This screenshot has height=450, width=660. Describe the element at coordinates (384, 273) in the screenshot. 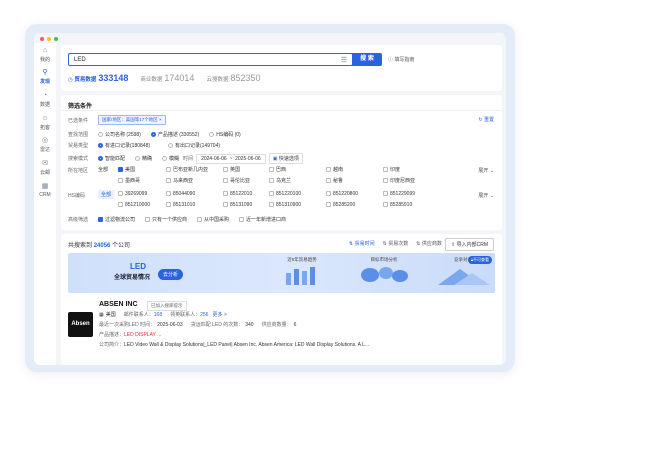

I see `market-panel: 目标市场分析` at that location.